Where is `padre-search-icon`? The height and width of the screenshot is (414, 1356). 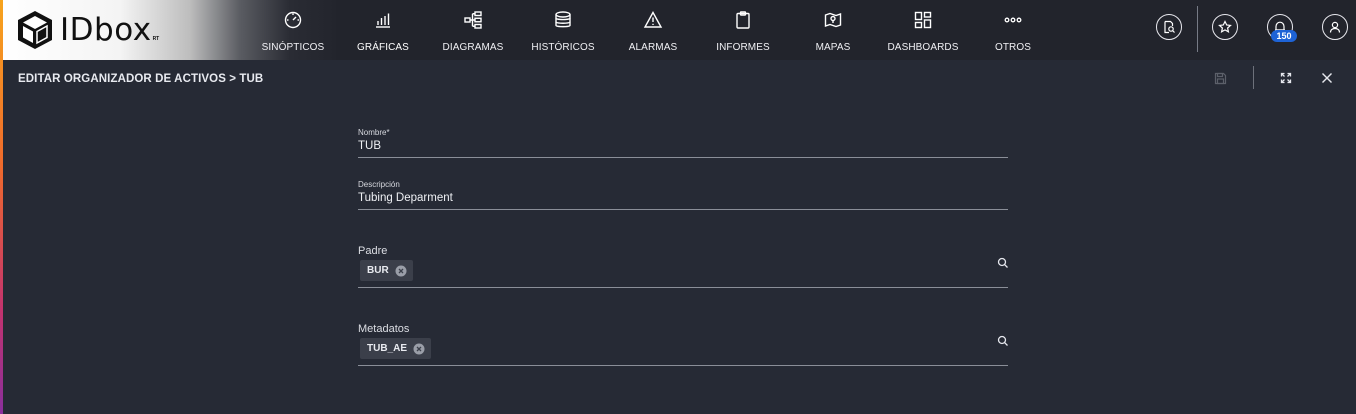 padre-search-icon is located at coordinates (1003, 263).